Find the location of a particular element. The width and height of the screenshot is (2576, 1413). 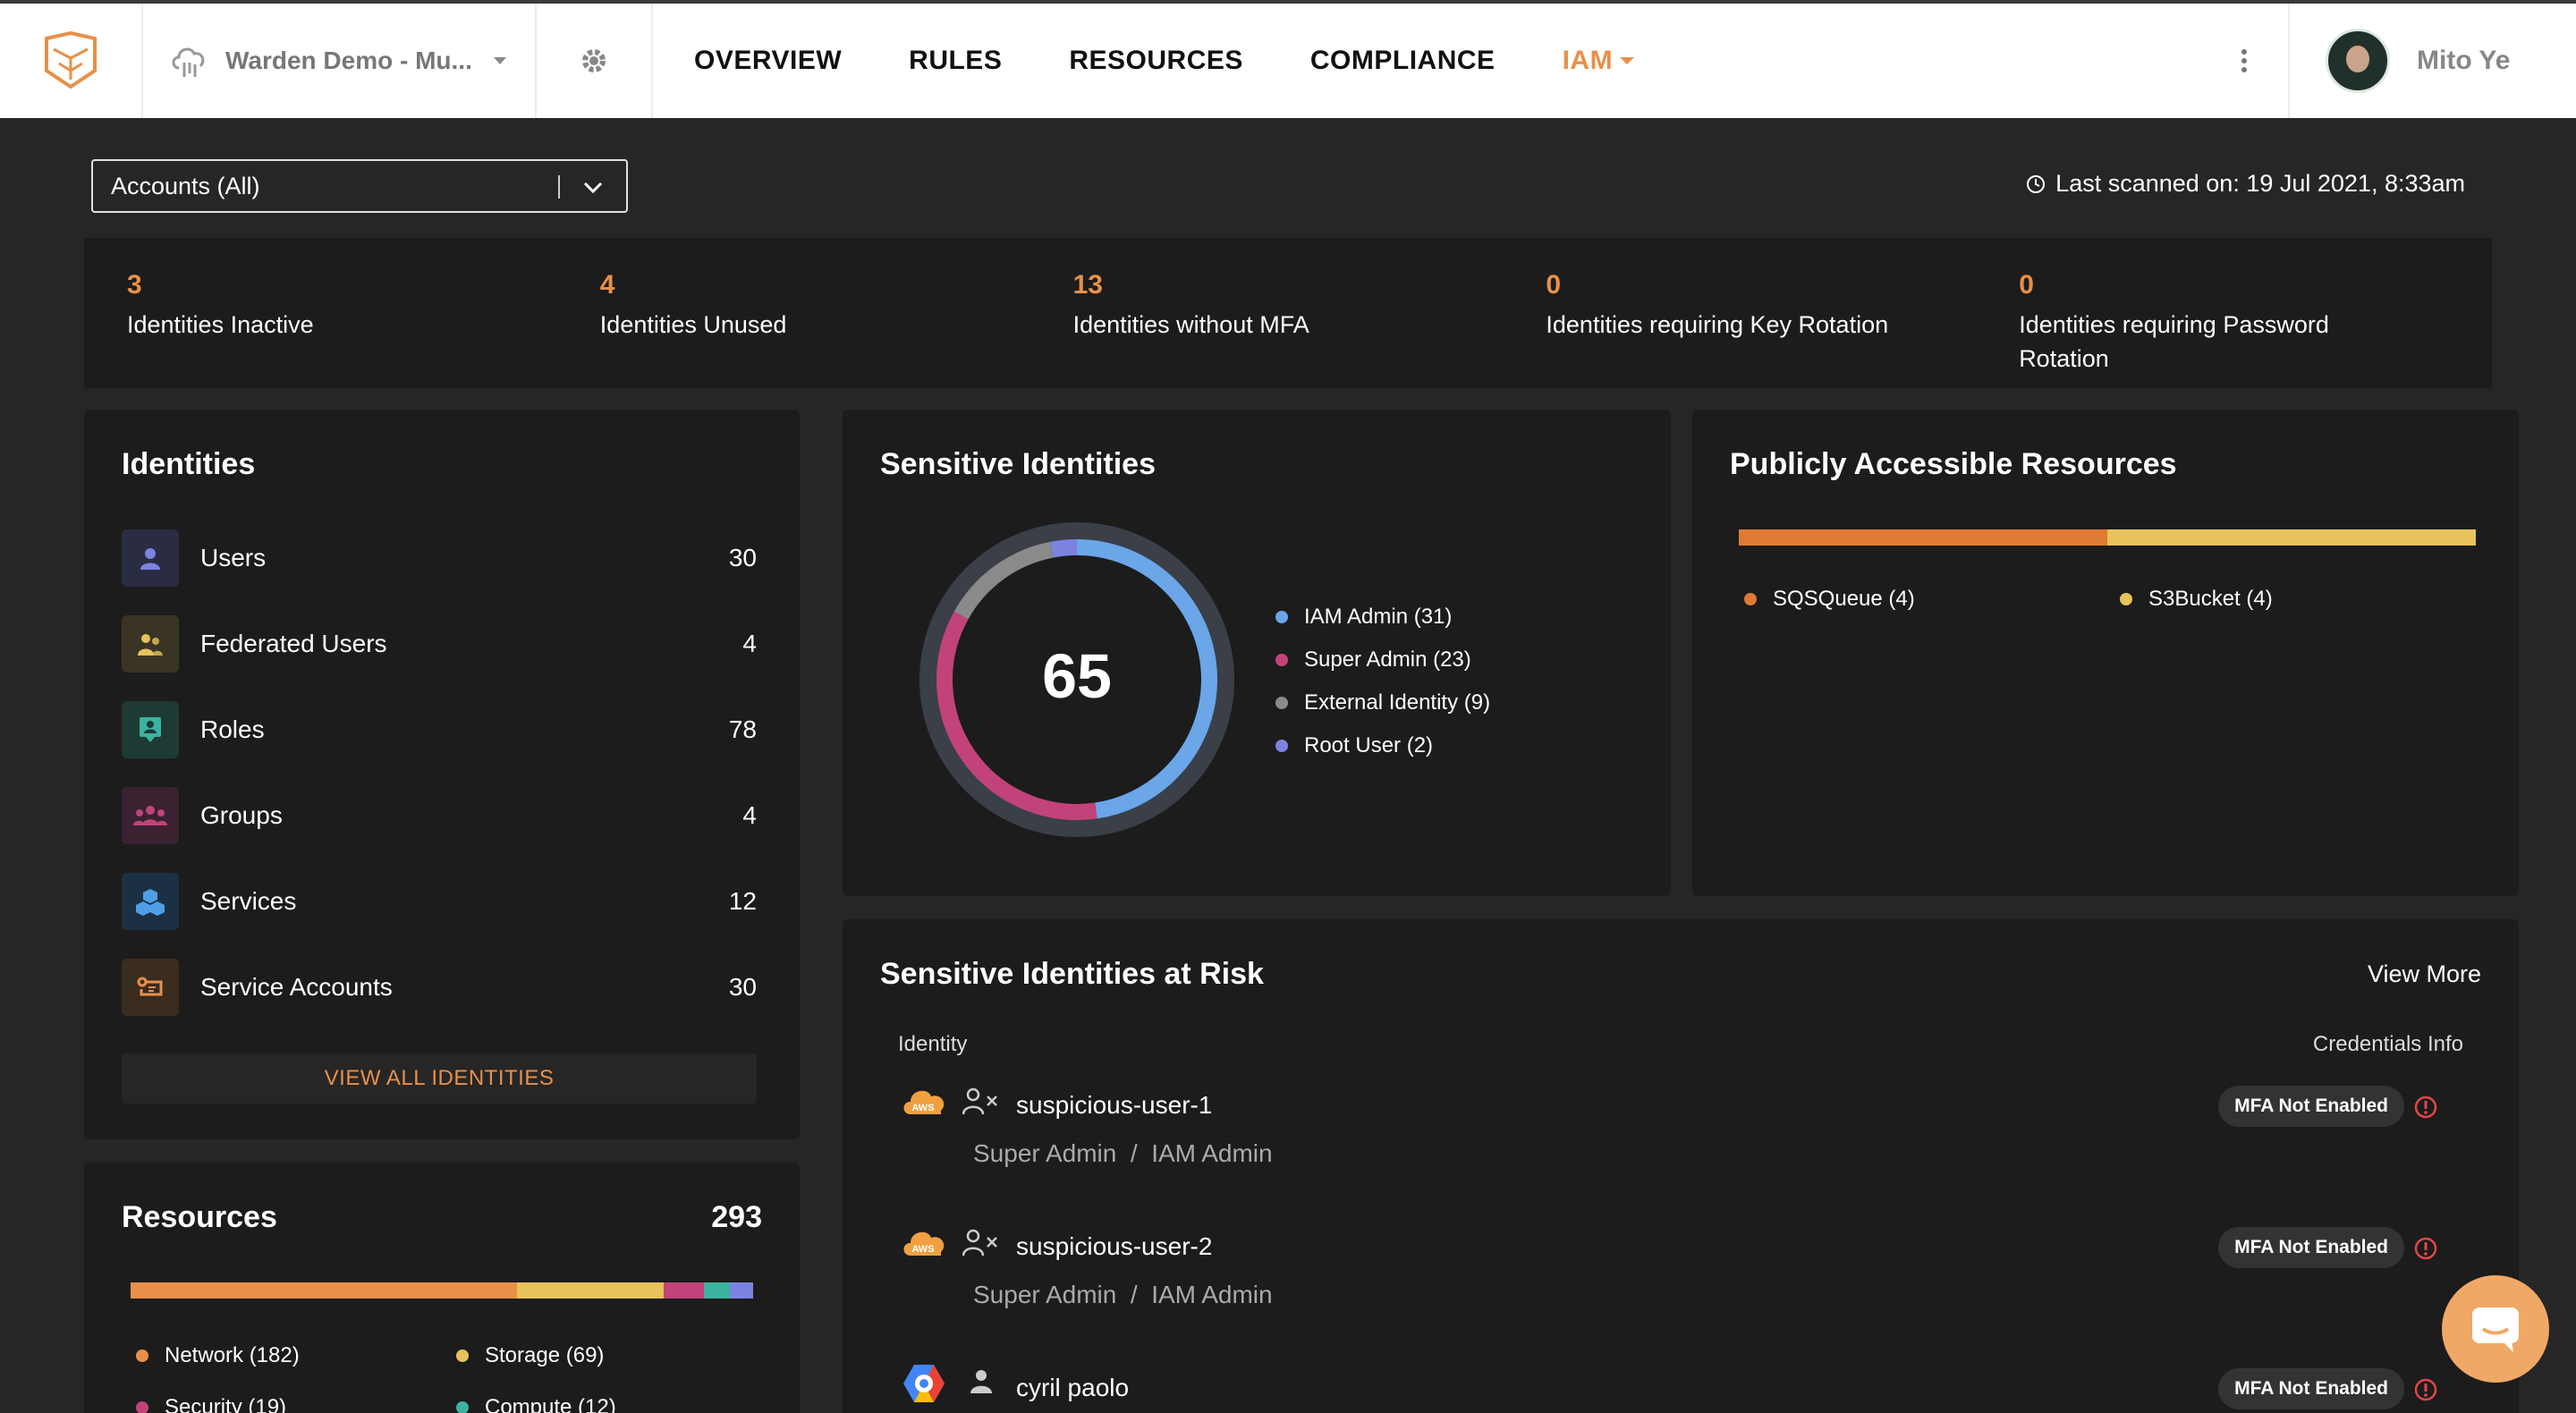

legend-network: Network (182) is located at coordinates (218, 1355).